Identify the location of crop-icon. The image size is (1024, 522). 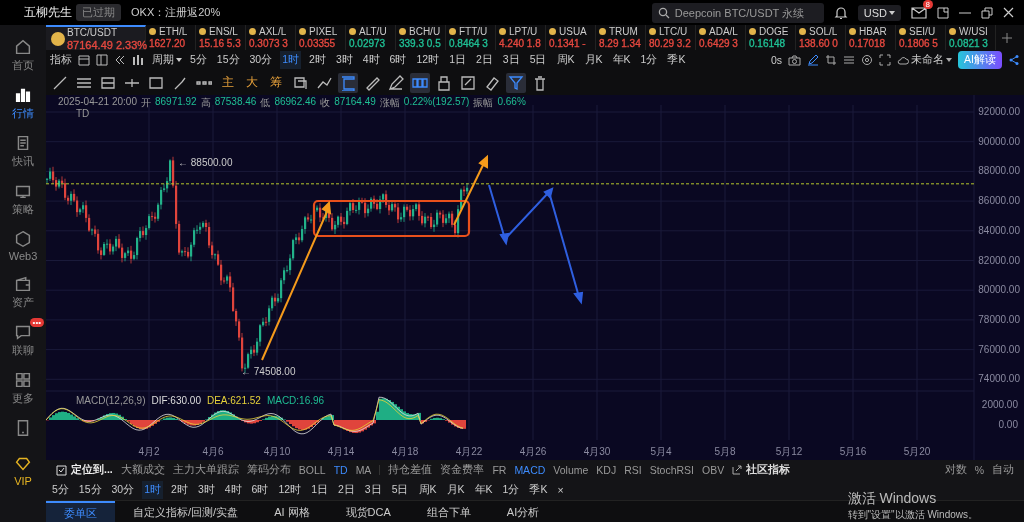
(831, 60).